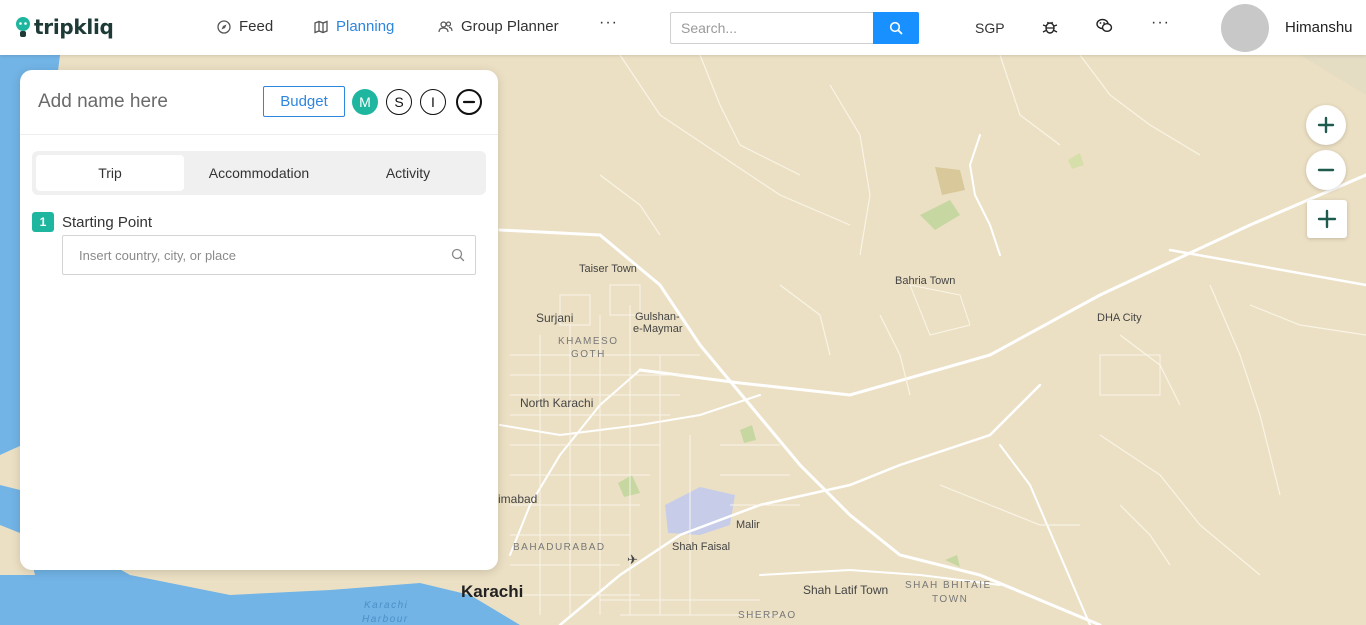 This screenshot has height=625, width=1366. What do you see at coordinates (408, 173) in the screenshot?
I see `tab-activity: Activity` at bounding box center [408, 173].